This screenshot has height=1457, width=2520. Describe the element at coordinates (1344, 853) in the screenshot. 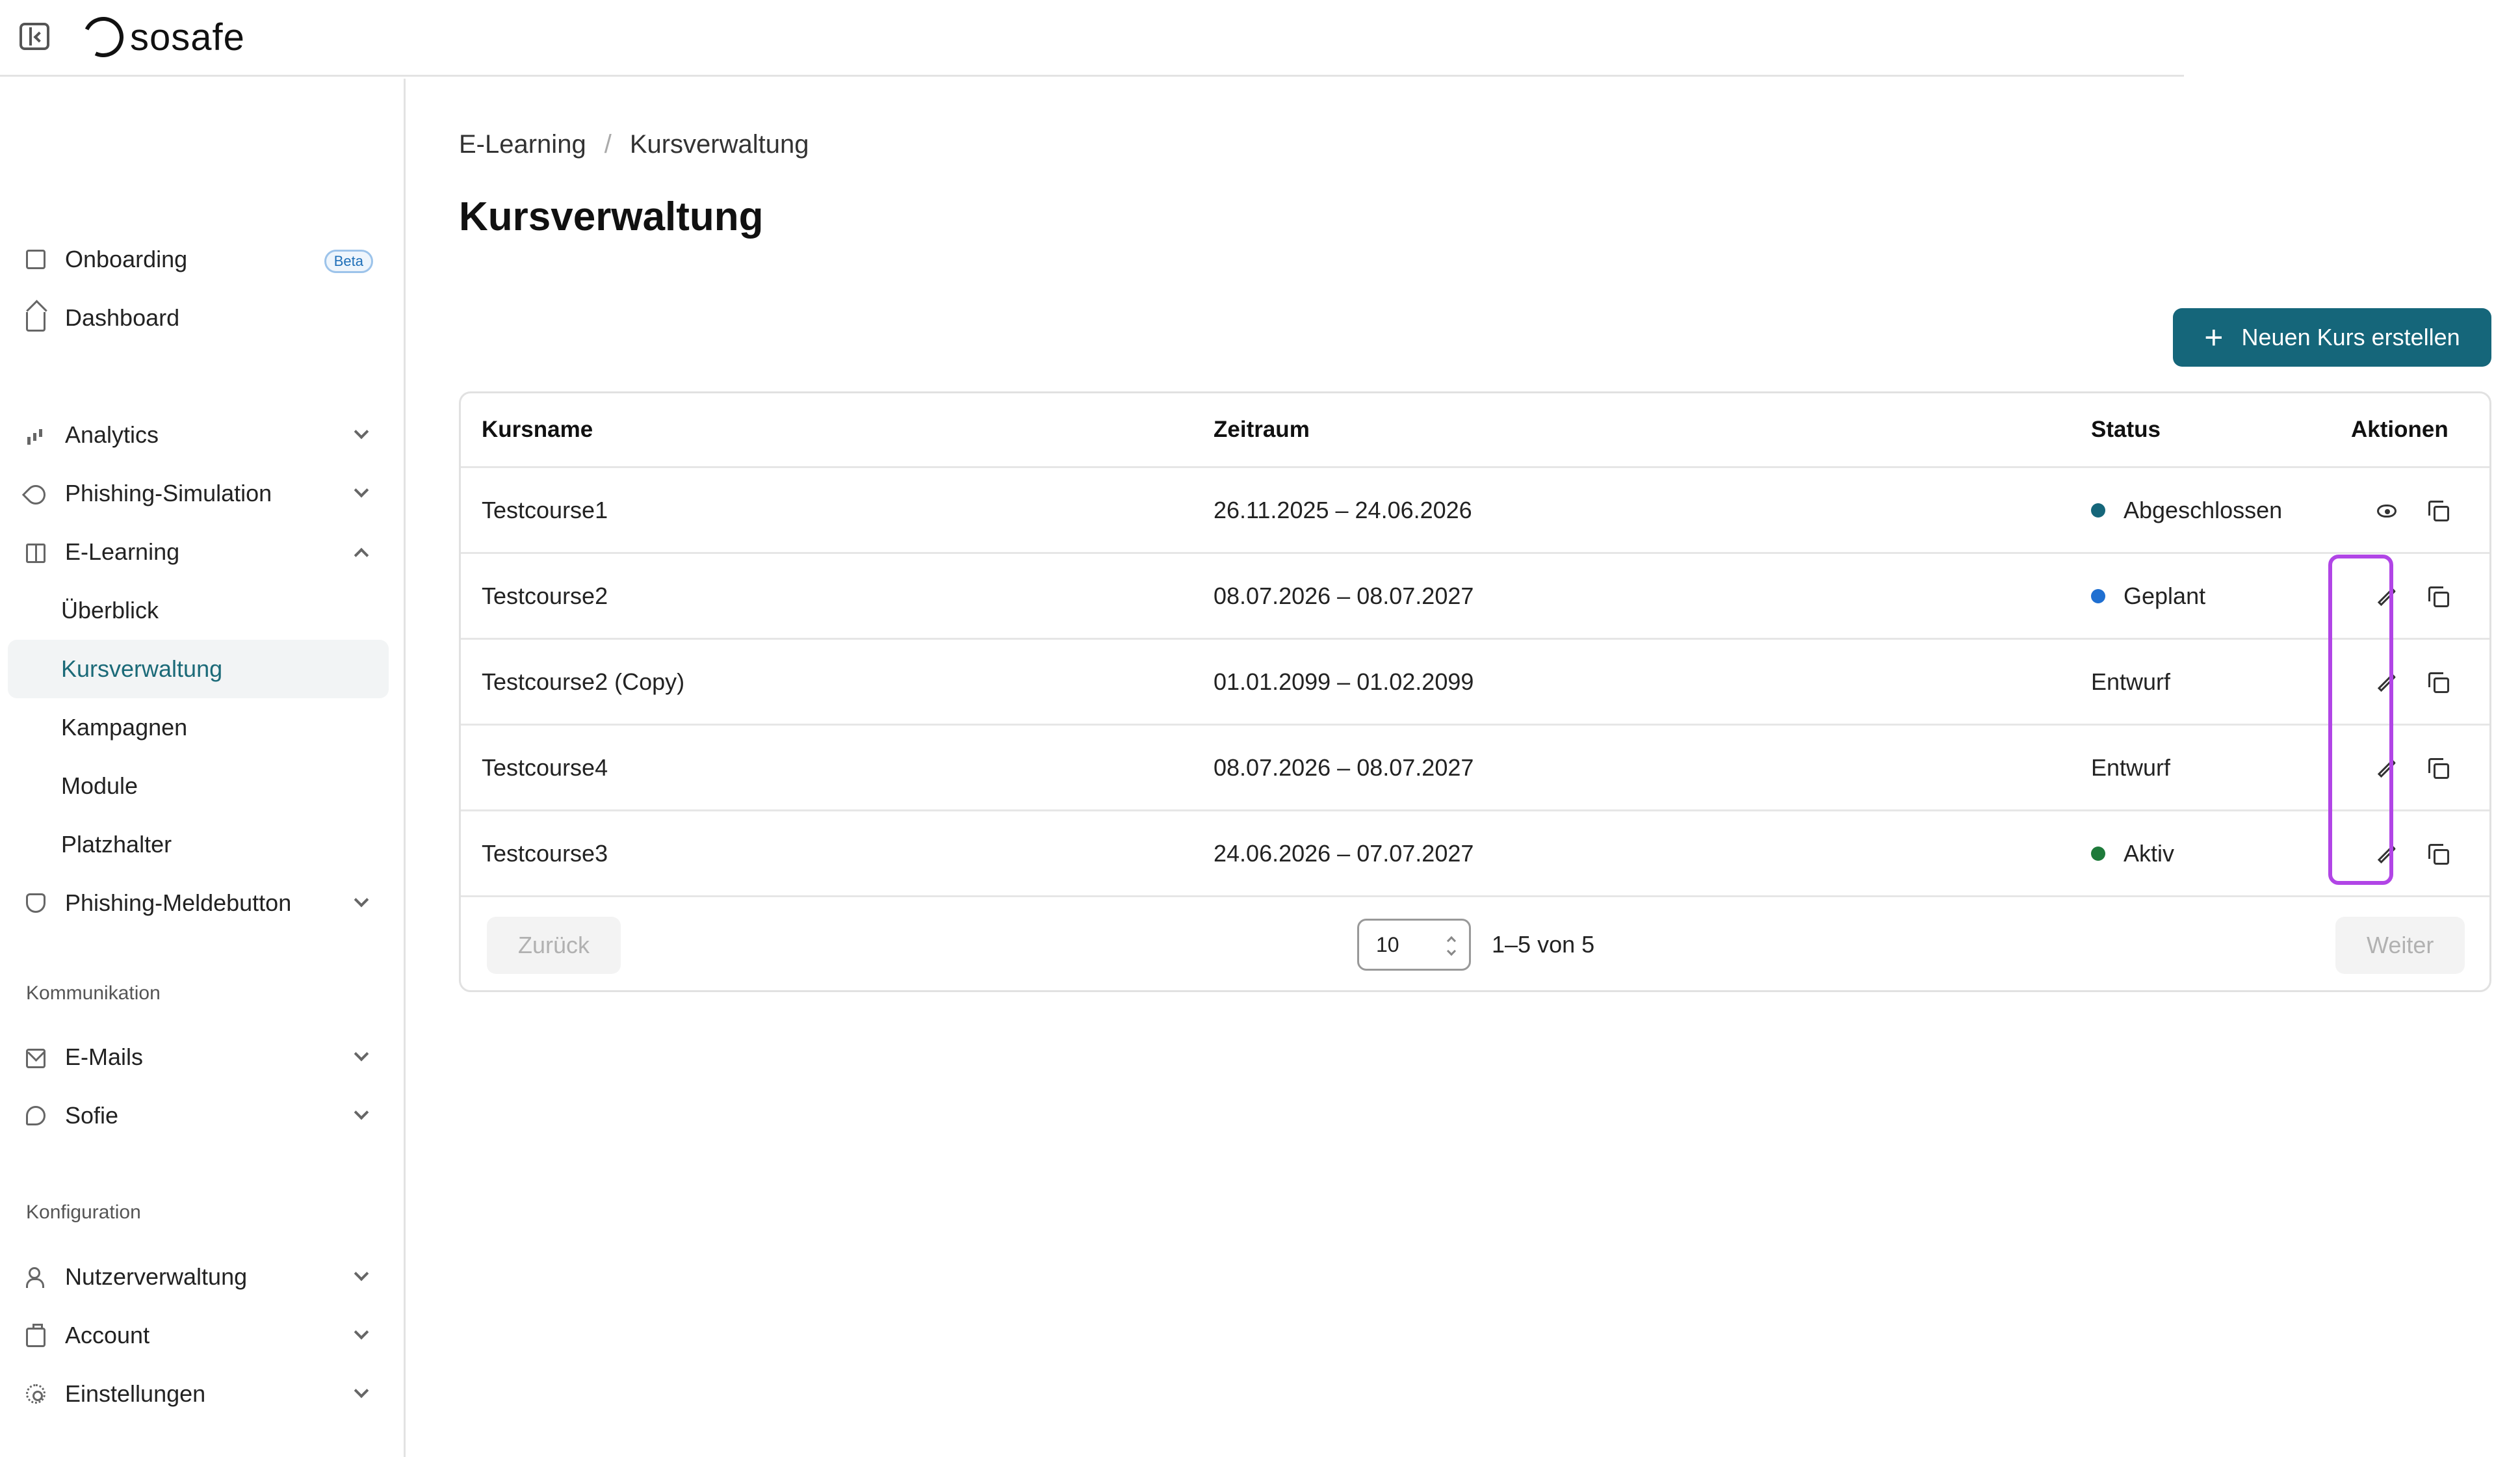

I see `course-range: 24.06.2026 – 07.07.2027` at that location.